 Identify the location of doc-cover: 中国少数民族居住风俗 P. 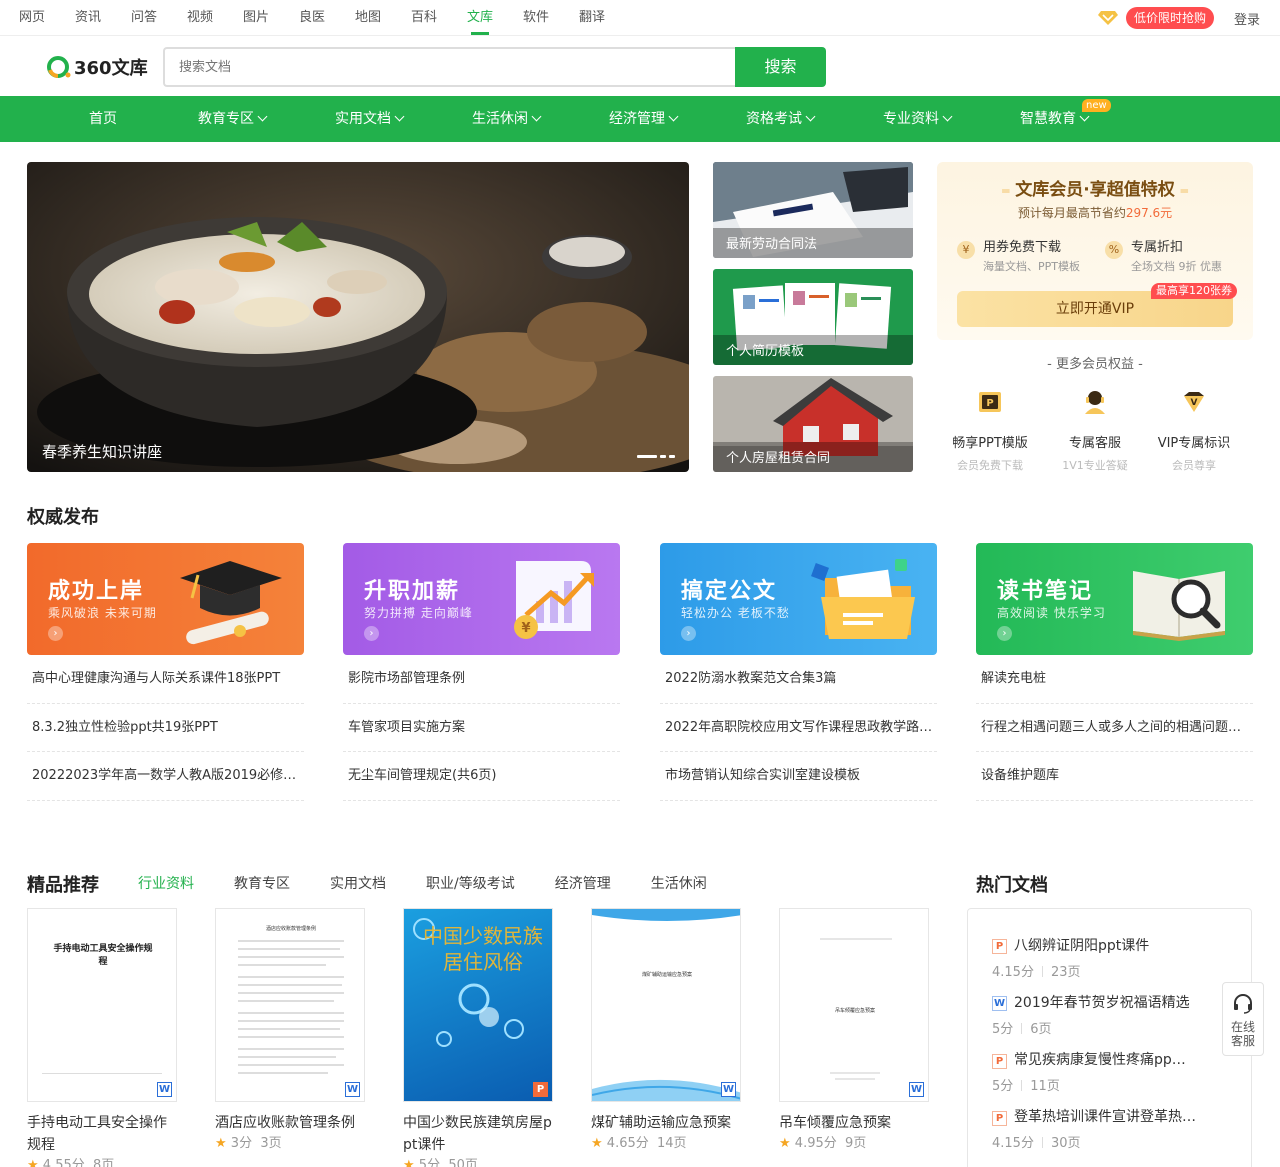
(478, 1005).